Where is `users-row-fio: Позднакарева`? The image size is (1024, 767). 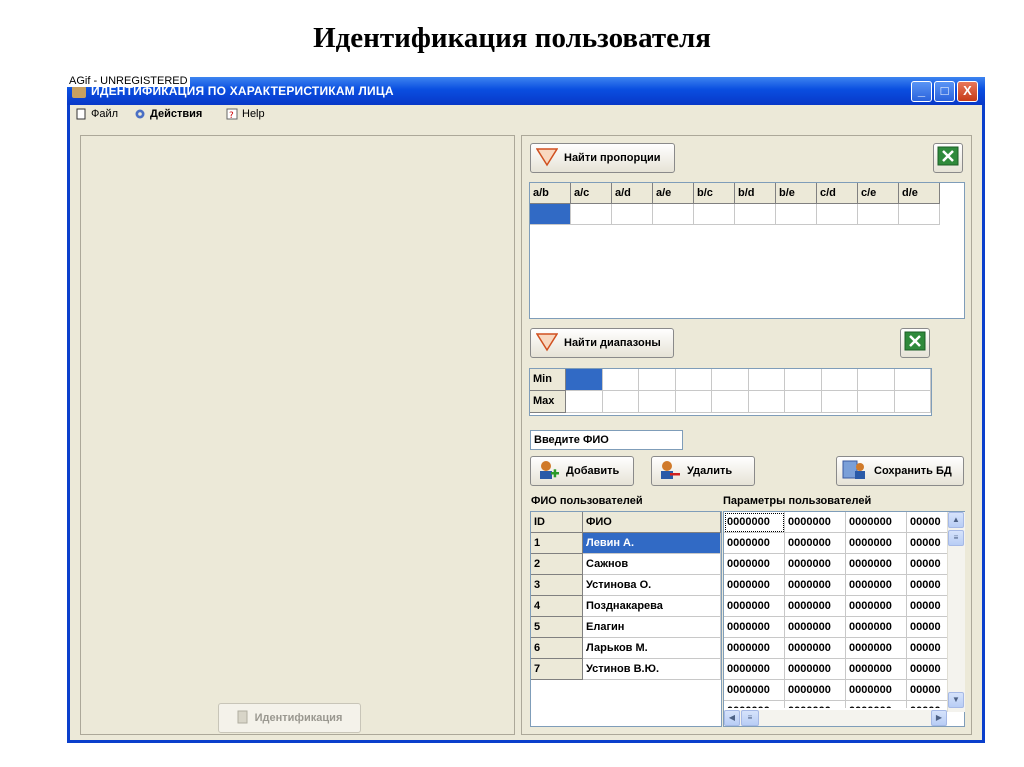 users-row-fio: Позднакарева is located at coordinates (652, 606).